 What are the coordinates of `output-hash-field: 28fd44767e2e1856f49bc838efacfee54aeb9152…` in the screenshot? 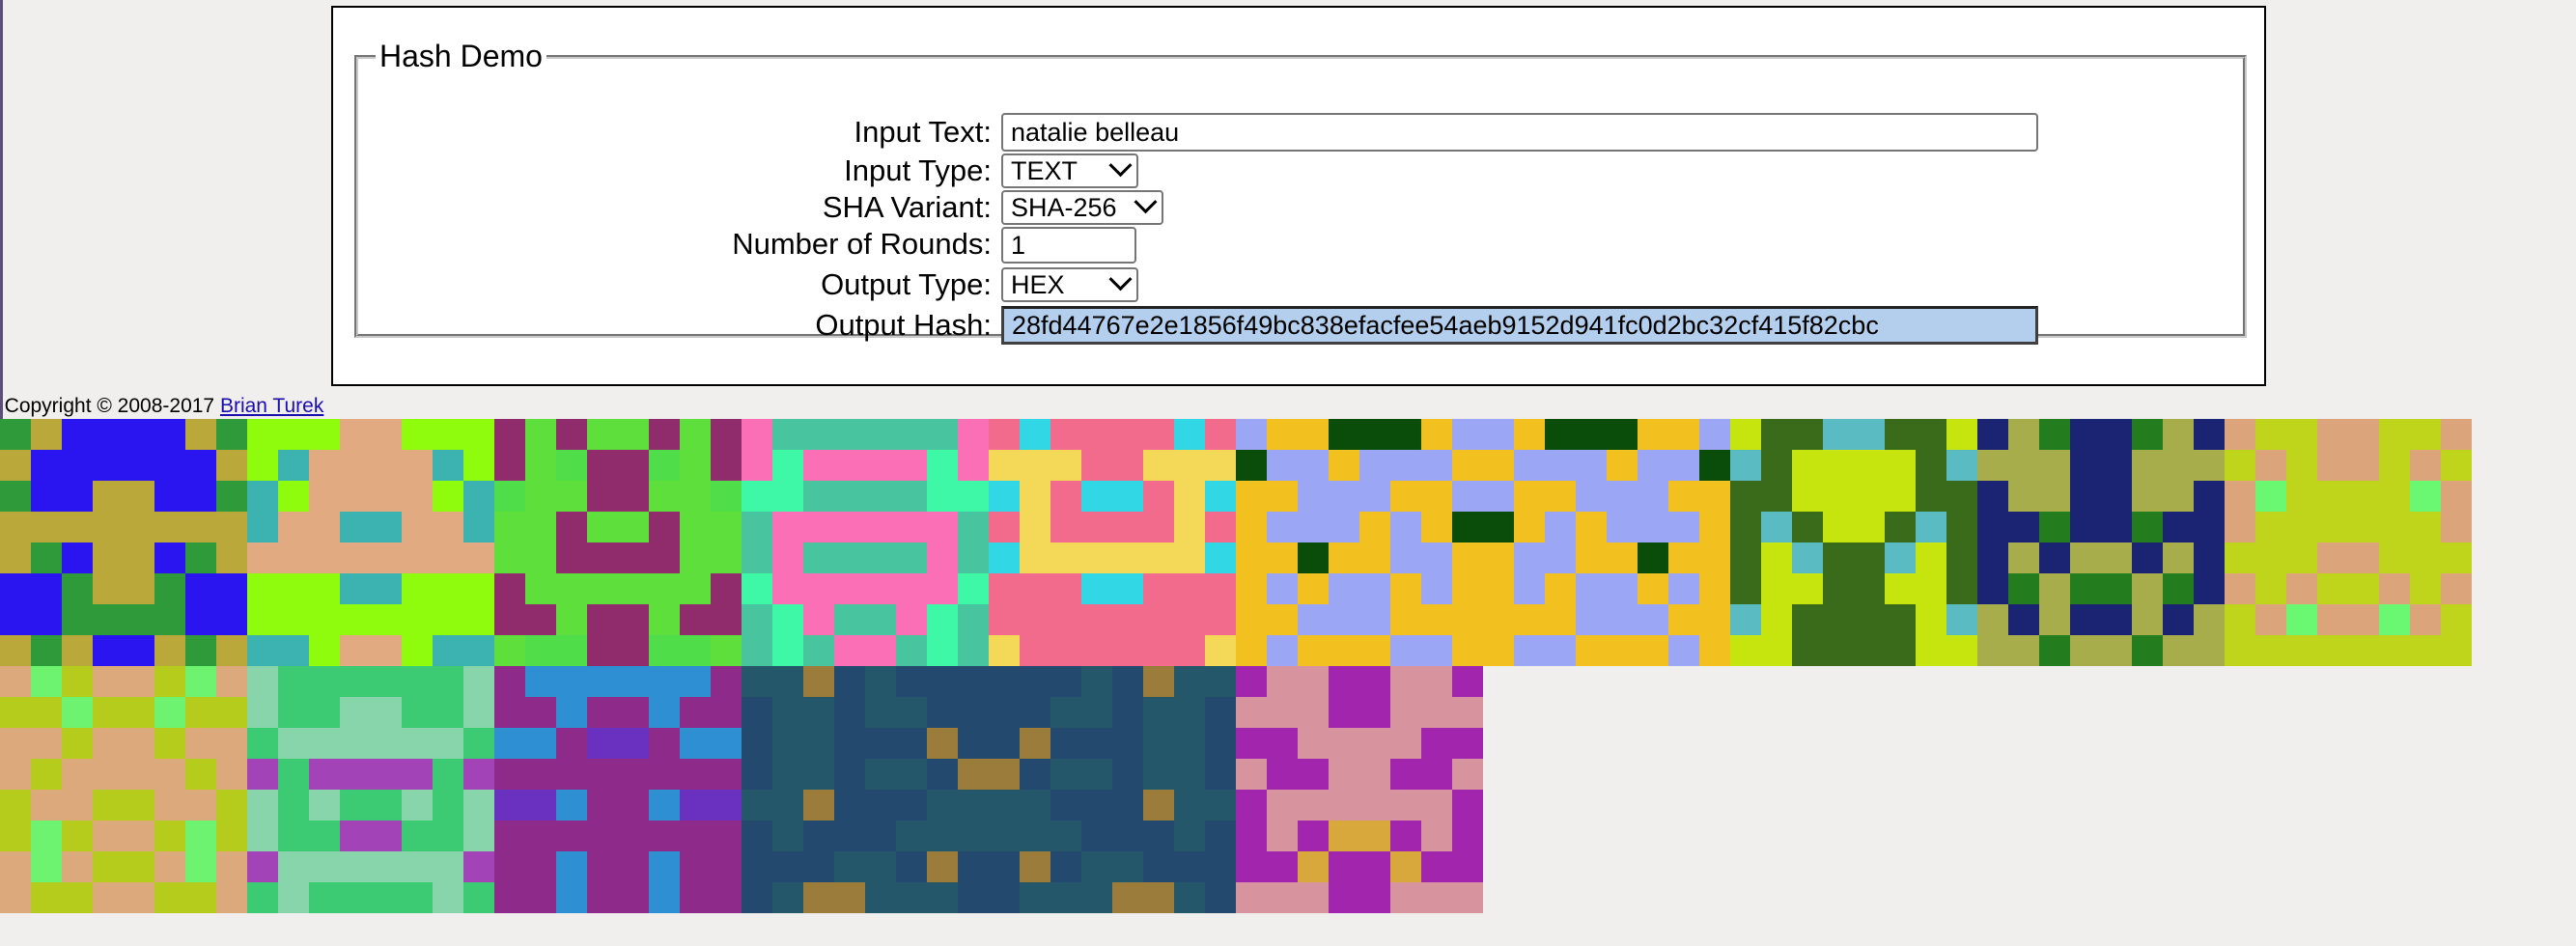 It's located at (1520, 325).